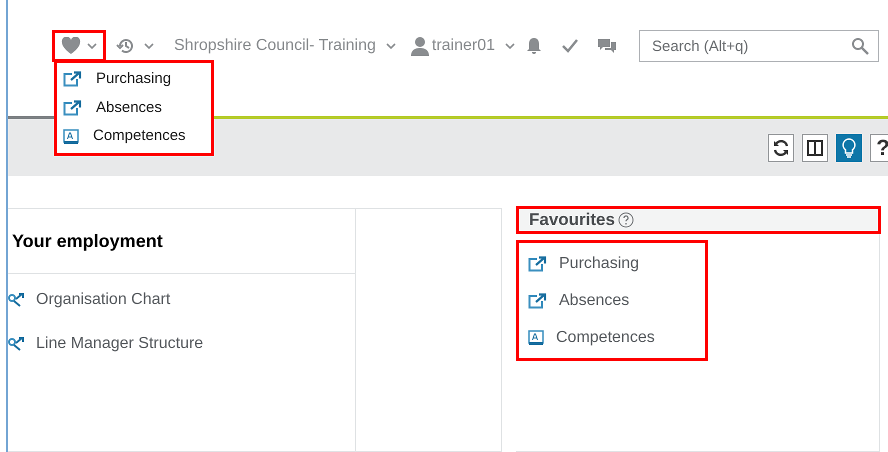  I want to click on employment-link: Line Manager Structure, so click(120, 344).